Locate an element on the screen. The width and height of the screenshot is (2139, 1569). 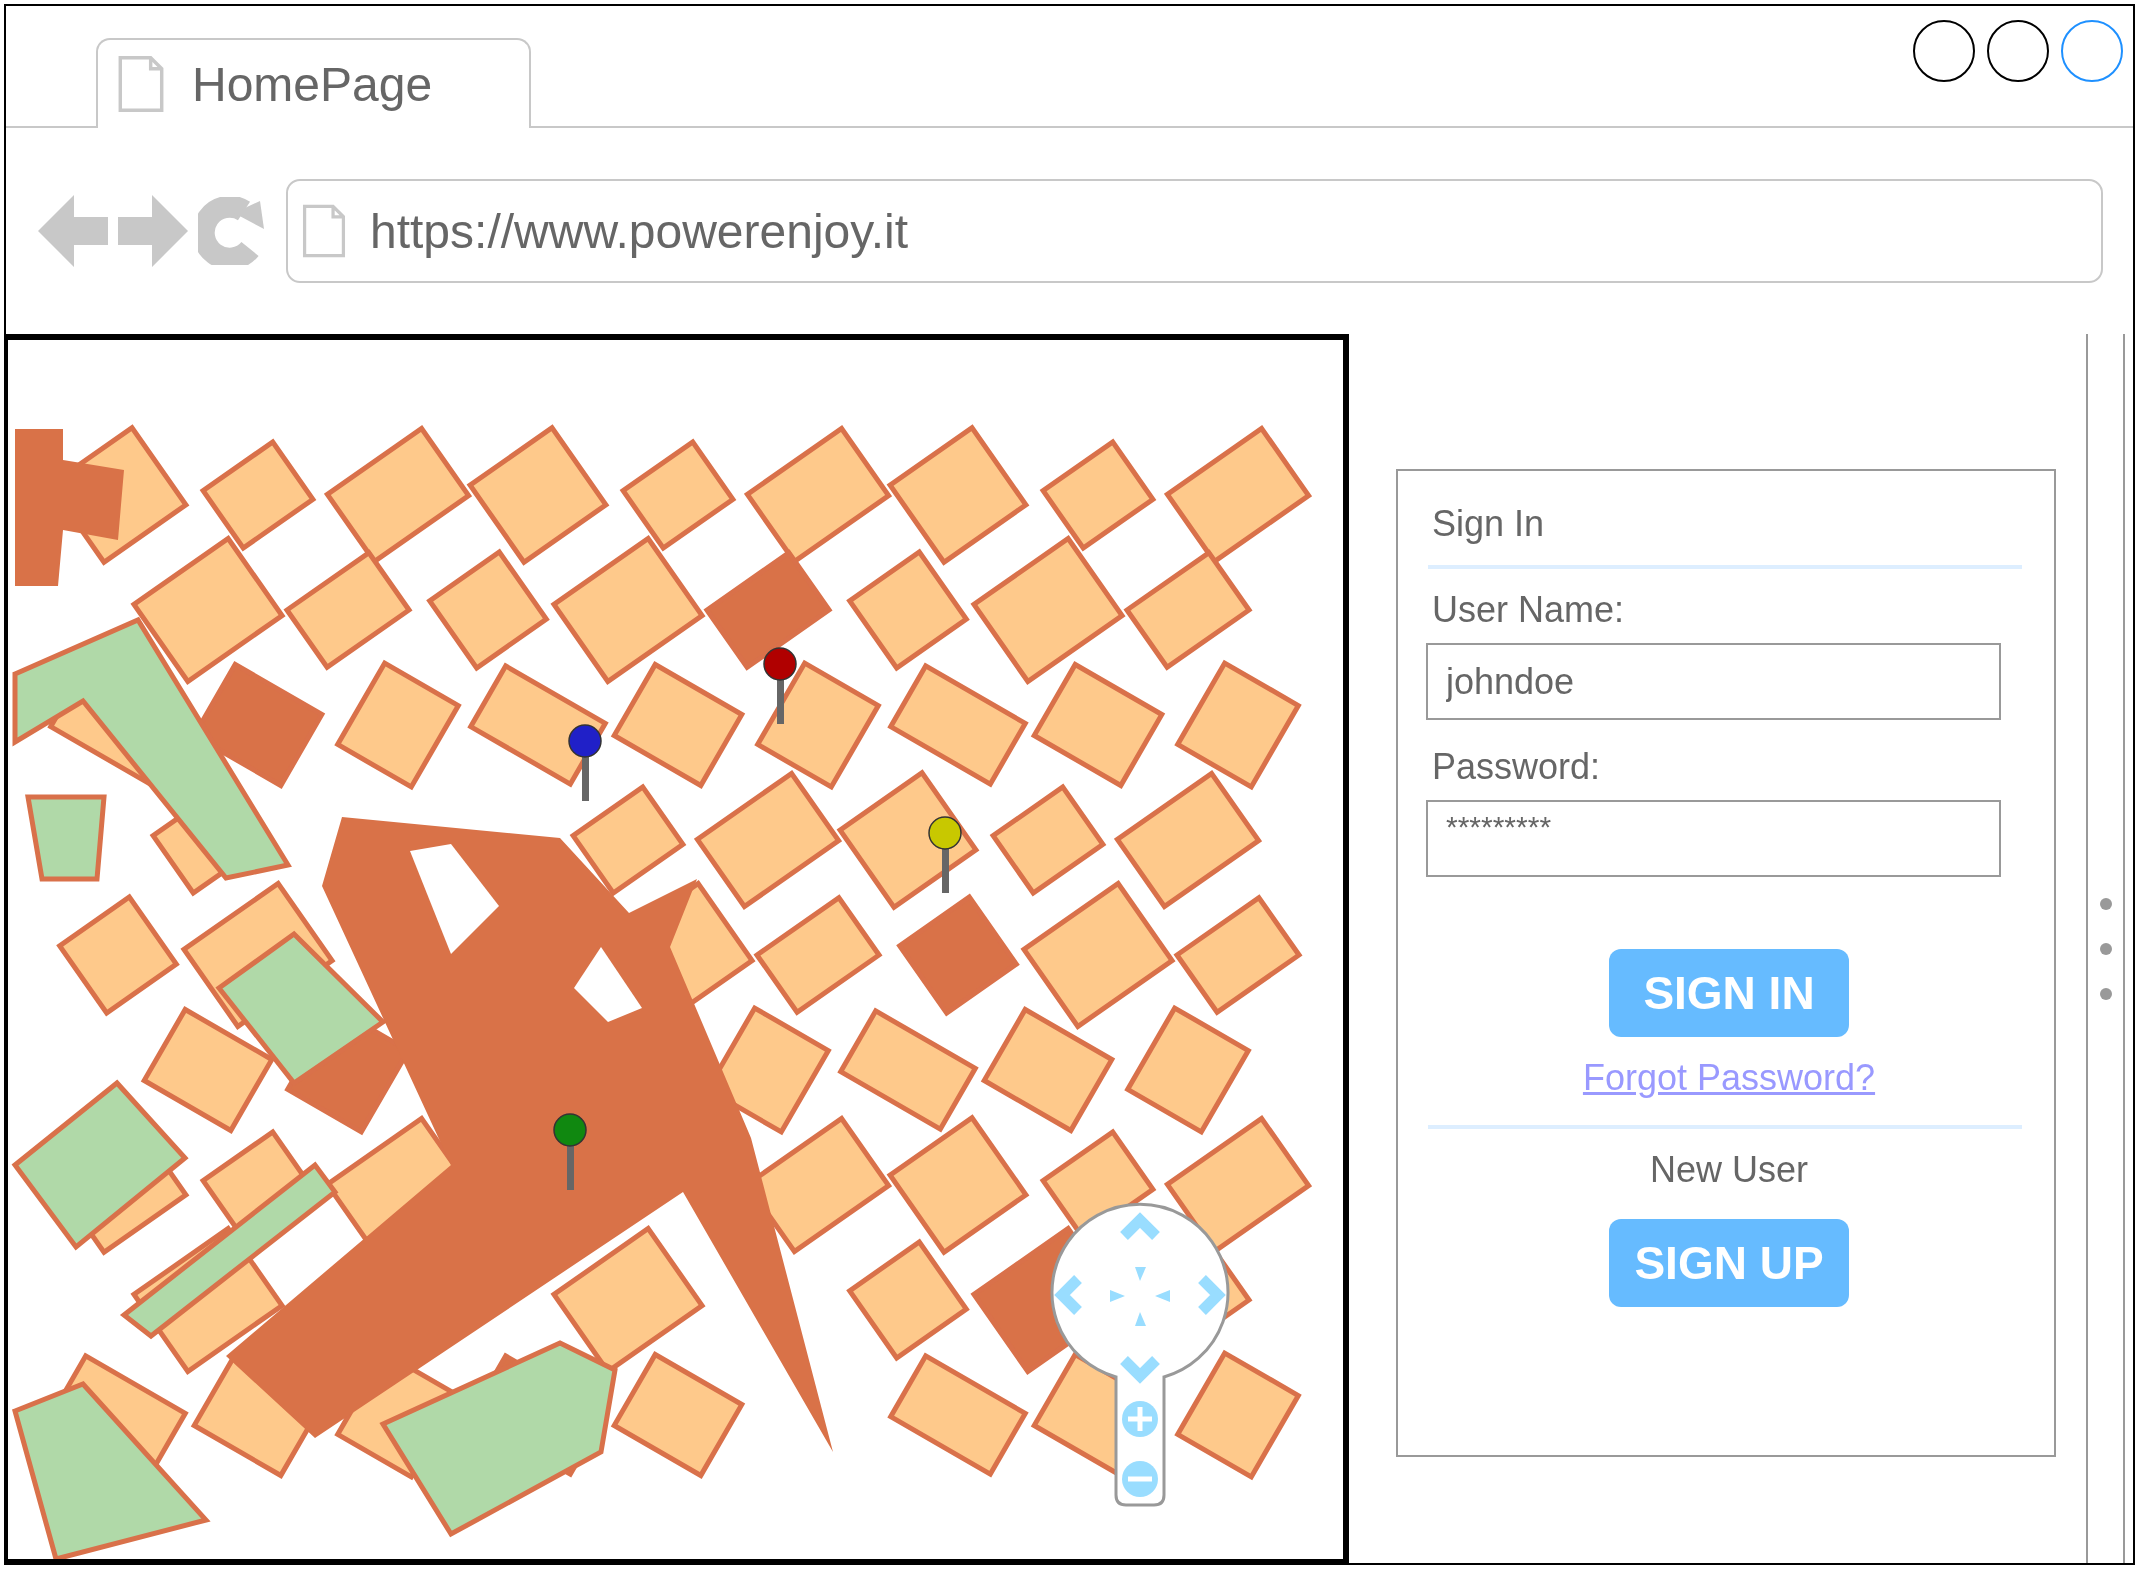
field-label: User Name: is located at coordinates (1529, 610).